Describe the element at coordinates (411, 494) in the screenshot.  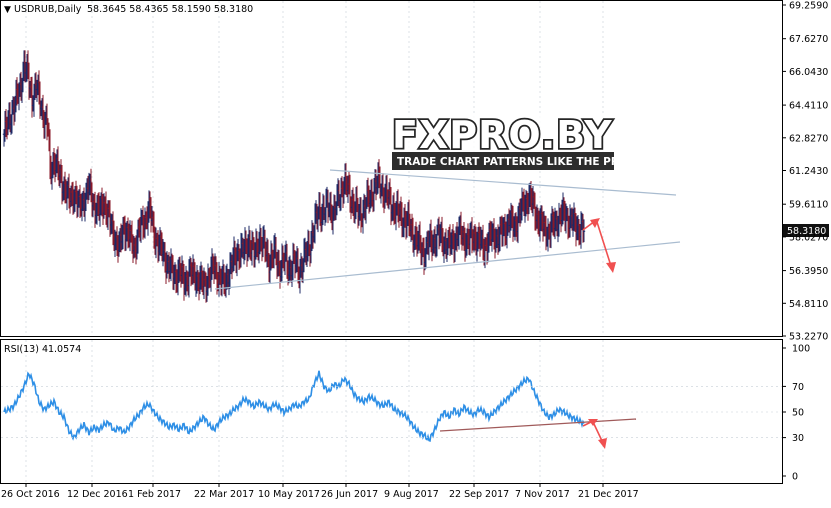
I see `x-tick-label: 9 Aug 2017` at that location.